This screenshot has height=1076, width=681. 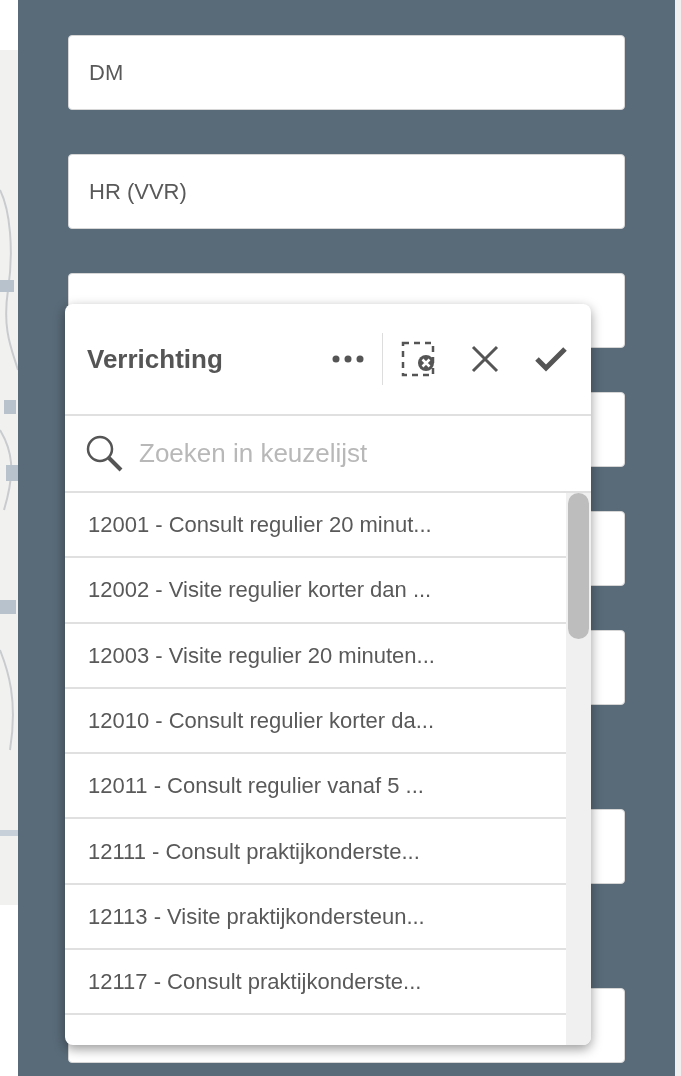 What do you see at coordinates (346, 191) in the screenshot?
I see `filter-field: HR (VVR)` at bounding box center [346, 191].